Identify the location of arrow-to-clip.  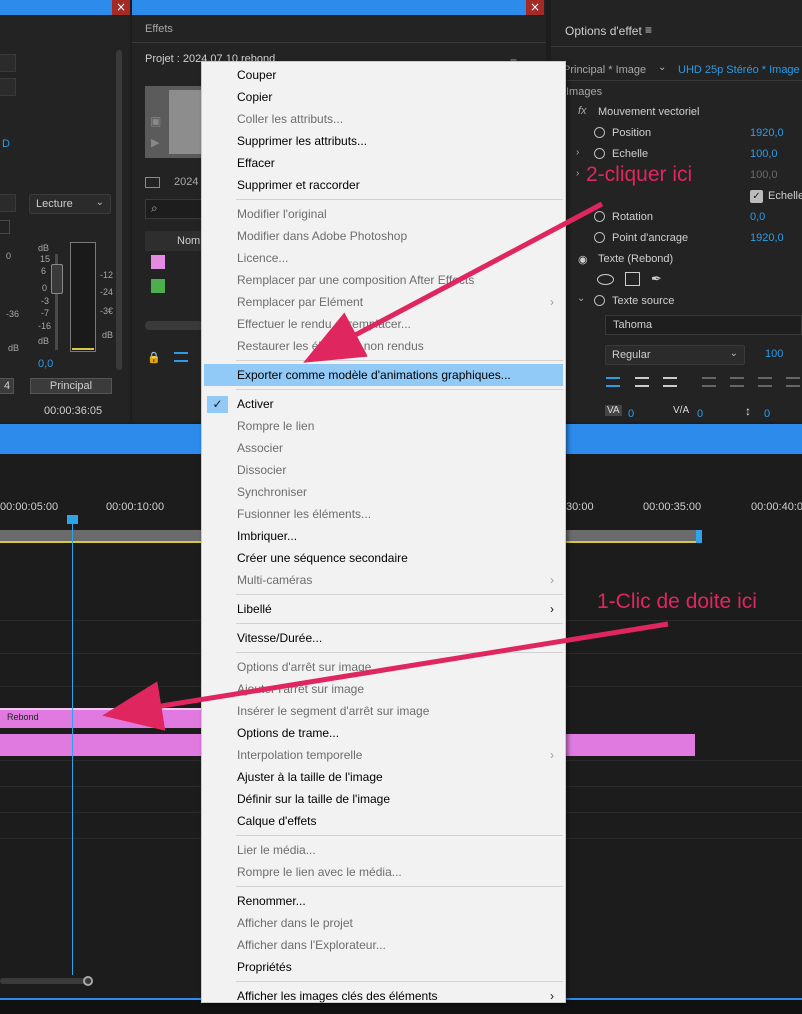
(385, 676).